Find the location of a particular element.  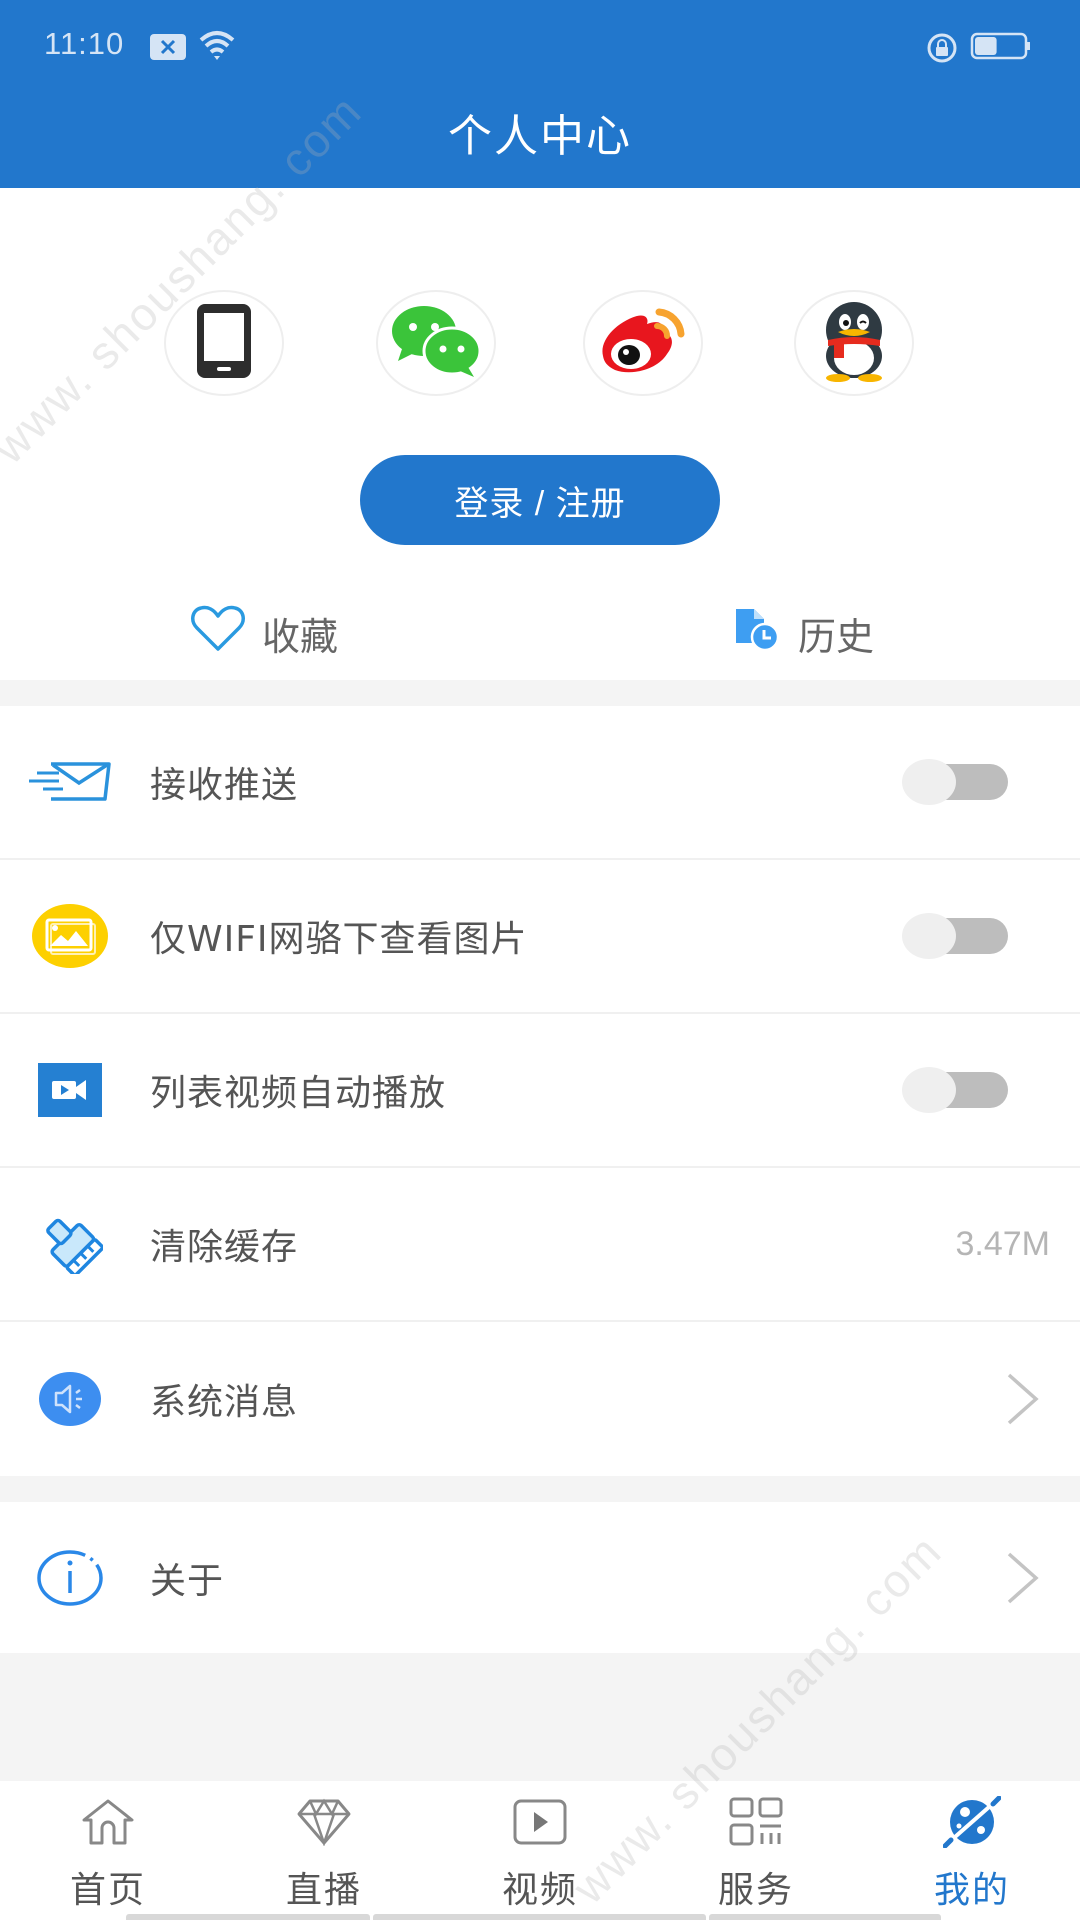

grid-icon is located at coordinates (756, 1822).